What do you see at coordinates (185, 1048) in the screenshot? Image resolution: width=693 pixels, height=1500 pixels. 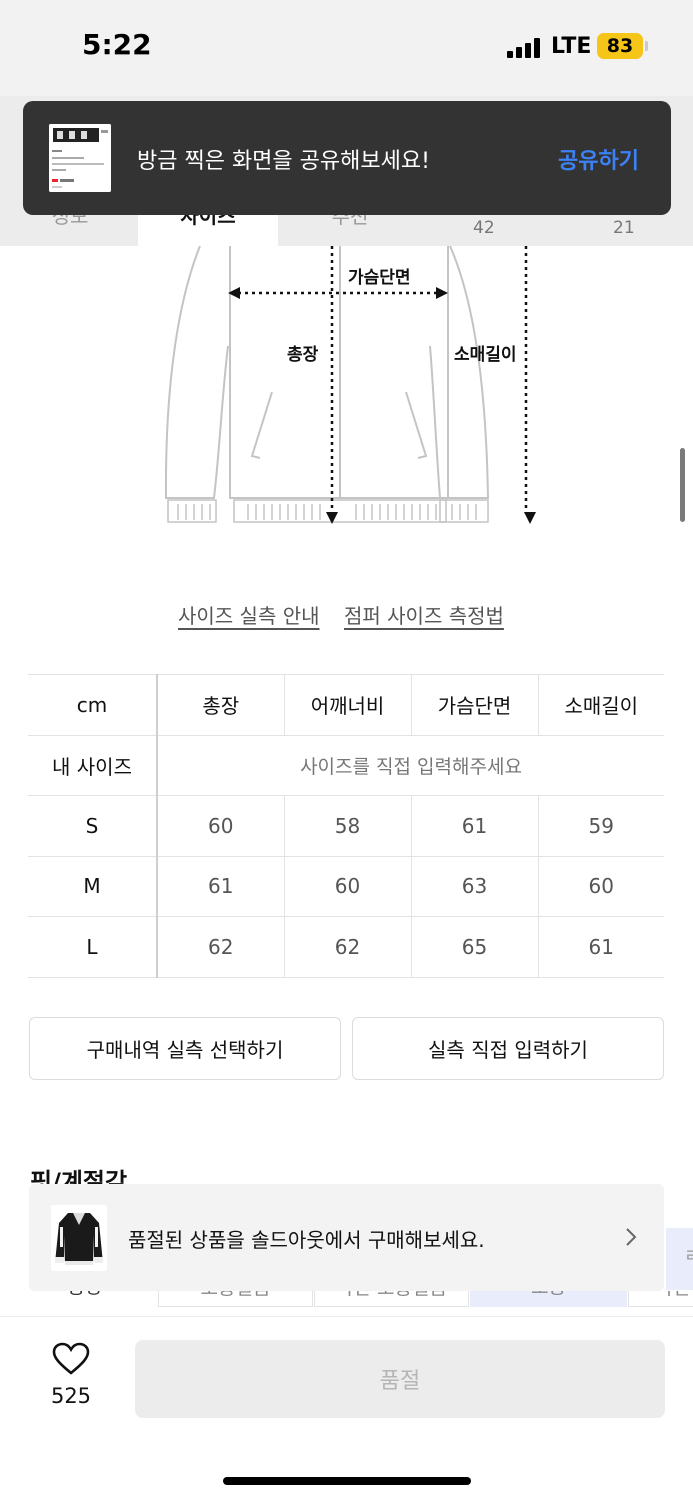 I see `select-purchase-measurement-button: 구매내역 실측 선택하기` at bounding box center [185, 1048].